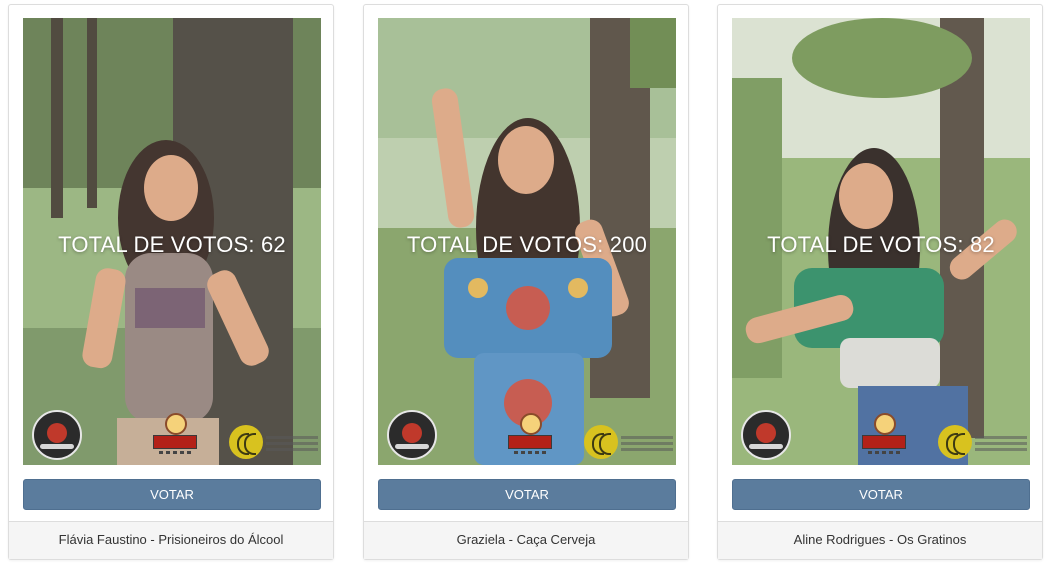  I want to click on vote-total: TOTAL DE VOTOS: 62, so click(172, 244).